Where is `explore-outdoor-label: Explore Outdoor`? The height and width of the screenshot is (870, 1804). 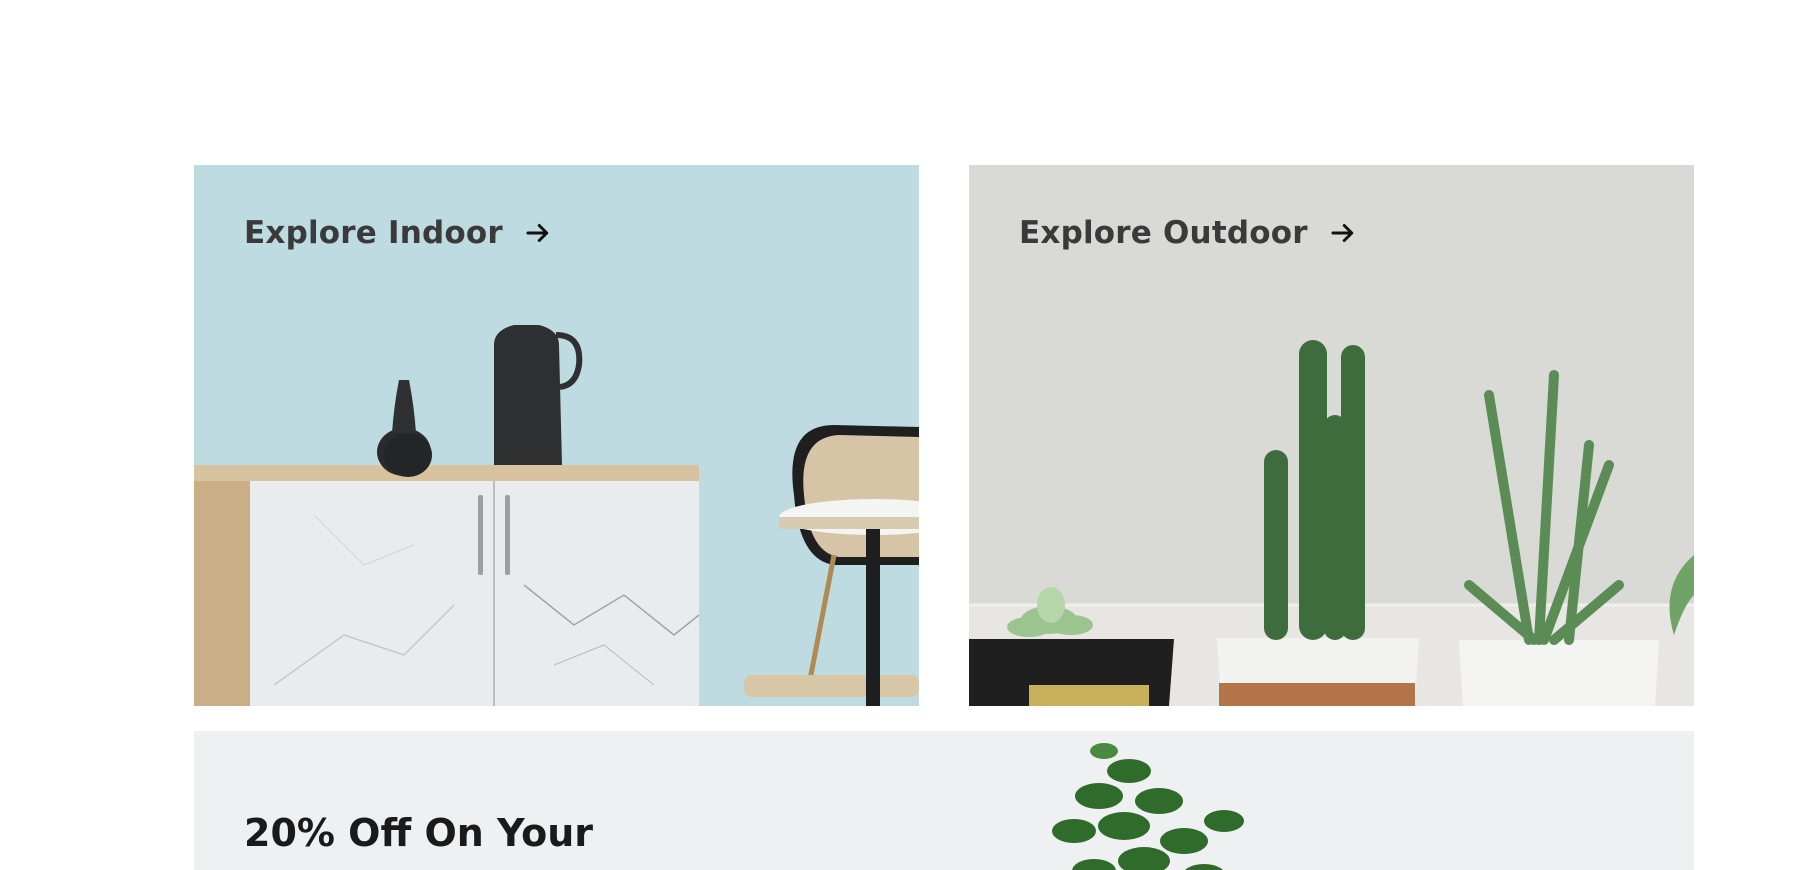
explore-outdoor-label: Explore Outdoor is located at coordinates (1163, 233).